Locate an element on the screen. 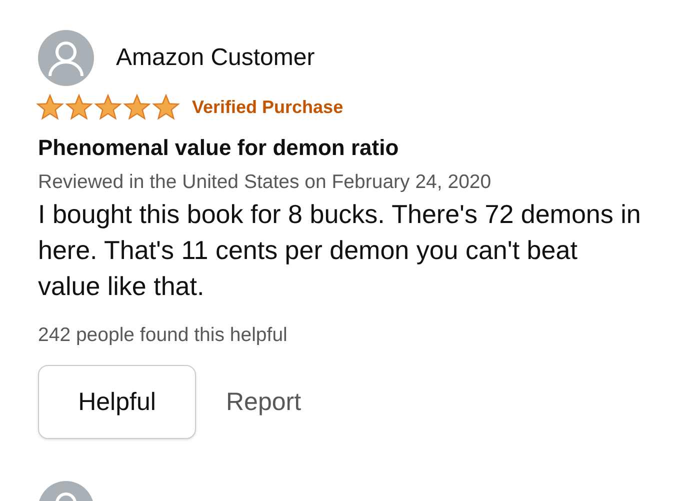 Image resolution: width=700 pixels, height=501 pixels. review-title: Phenomenal value for demon ratio is located at coordinates (219, 148).